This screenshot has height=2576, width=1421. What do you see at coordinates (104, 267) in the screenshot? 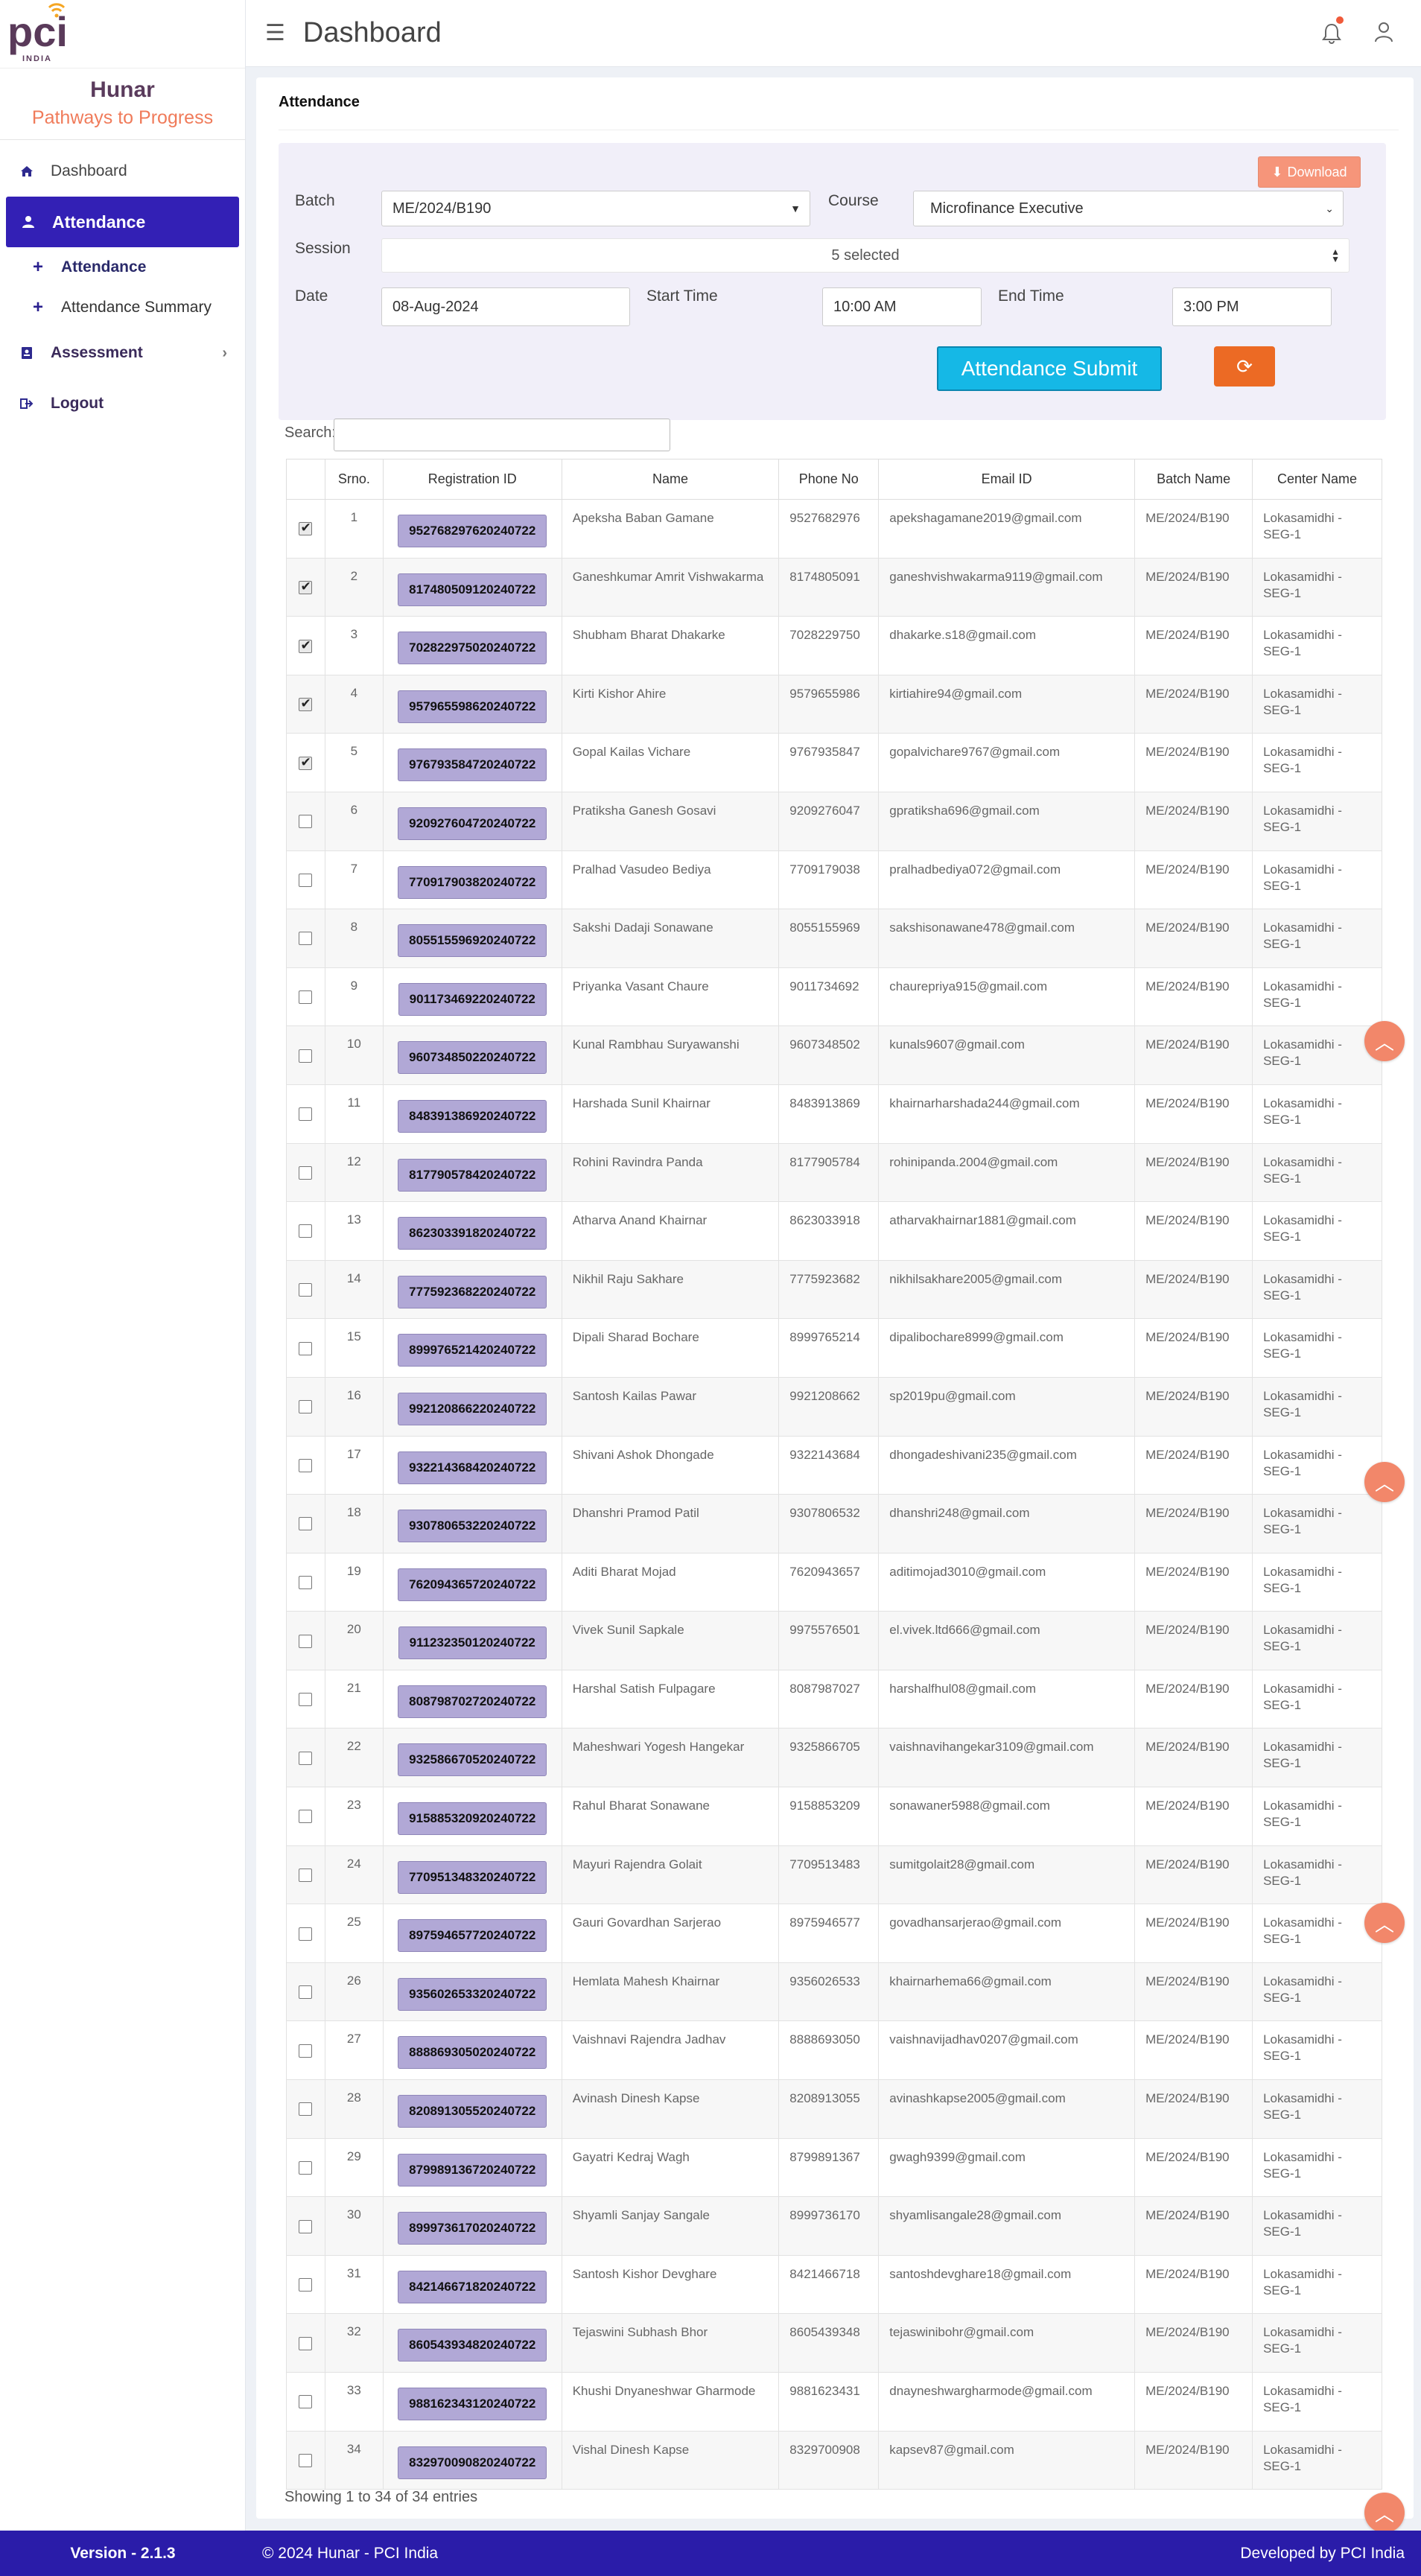
I see `sidebar-subitem-label: Attendance` at bounding box center [104, 267].